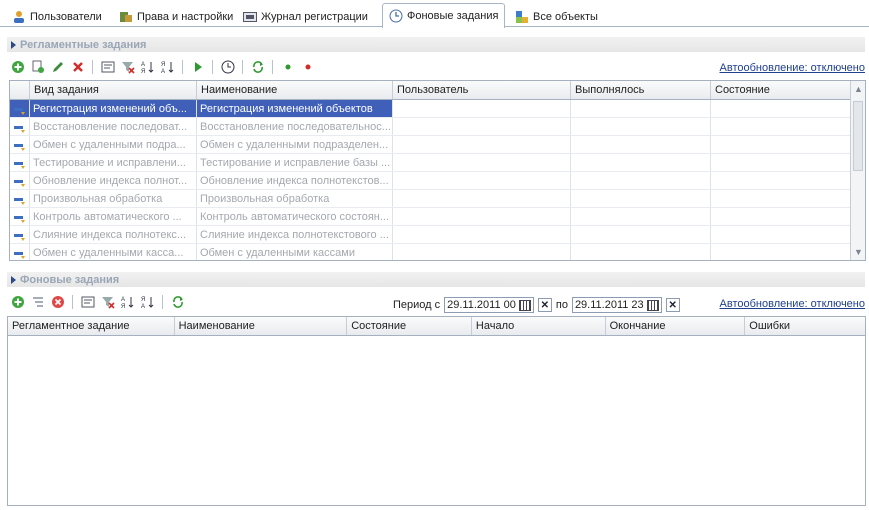 This screenshot has height=510, width=869. What do you see at coordinates (641, 90) in the screenshot?
I see `column-header: Выполнялось` at bounding box center [641, 90].